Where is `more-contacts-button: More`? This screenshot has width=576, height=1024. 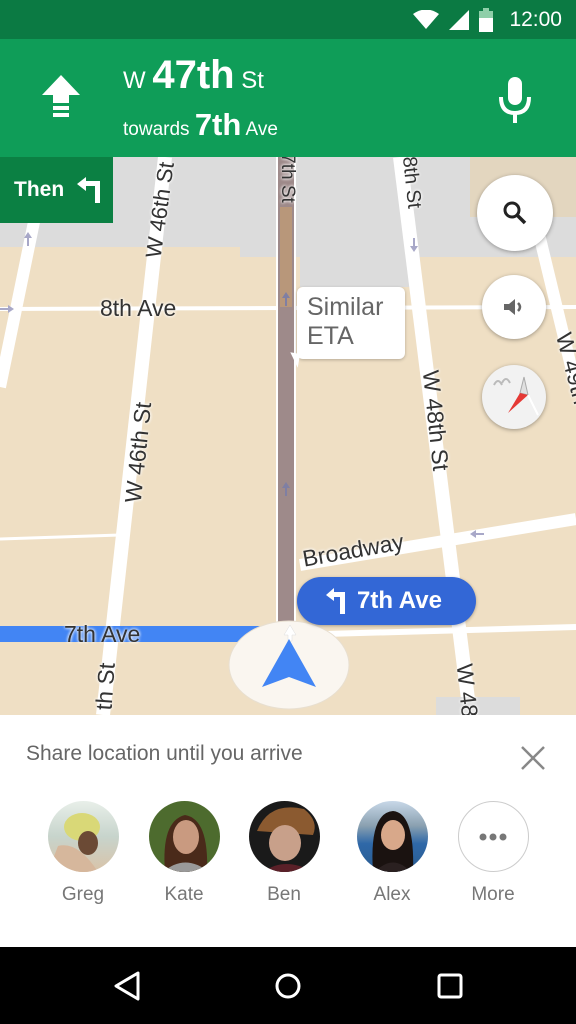
more-contacts-button: More is located at coordinates (493, 853).